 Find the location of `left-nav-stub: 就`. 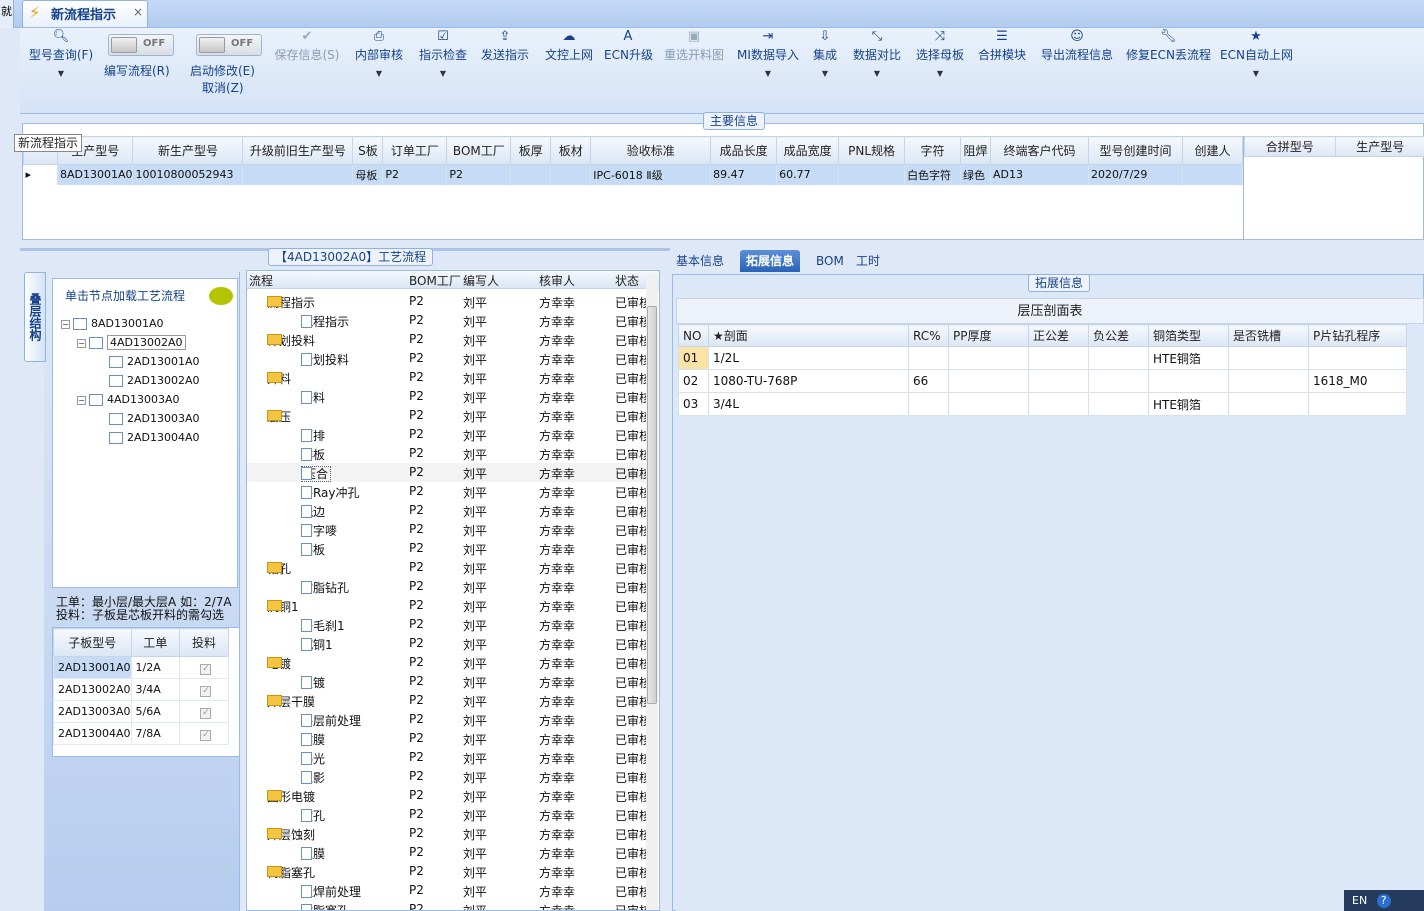

left-nav-stub: 就 is located at coordinates (7, 14).